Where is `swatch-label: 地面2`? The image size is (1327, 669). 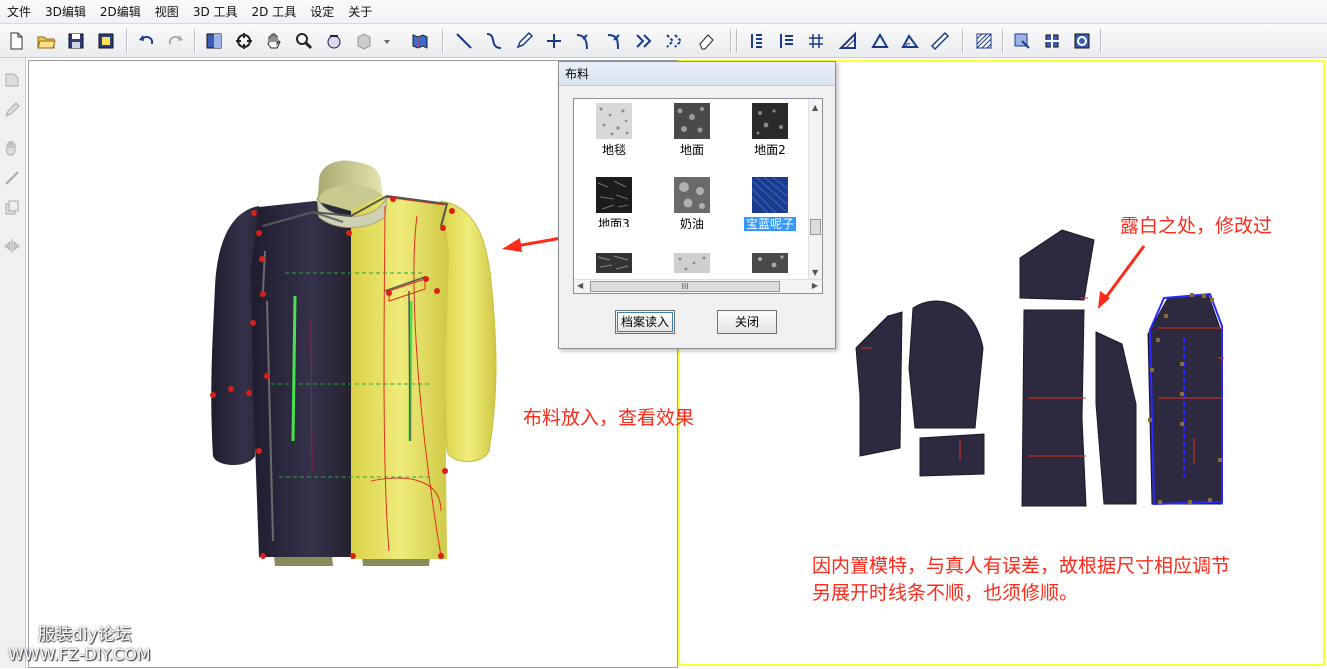 swatch-label: 地面2 is located at coordinates (770, 150).